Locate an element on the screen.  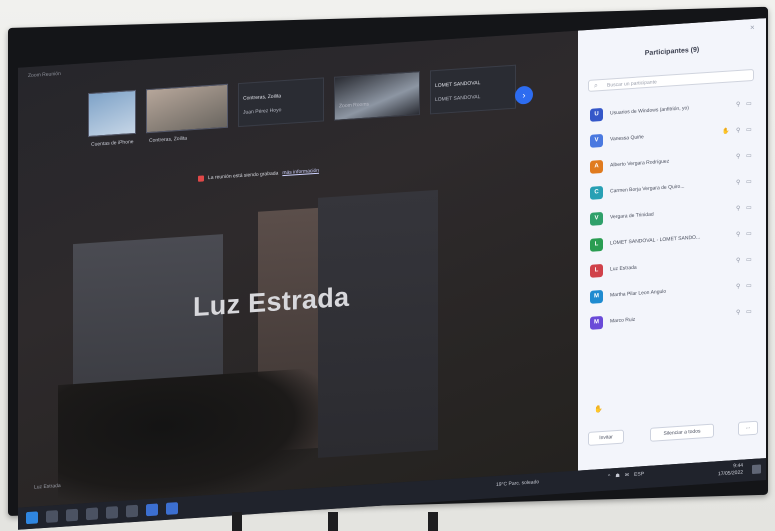
tray-mail-icon: ✉ is located at coordinates (627, 475).